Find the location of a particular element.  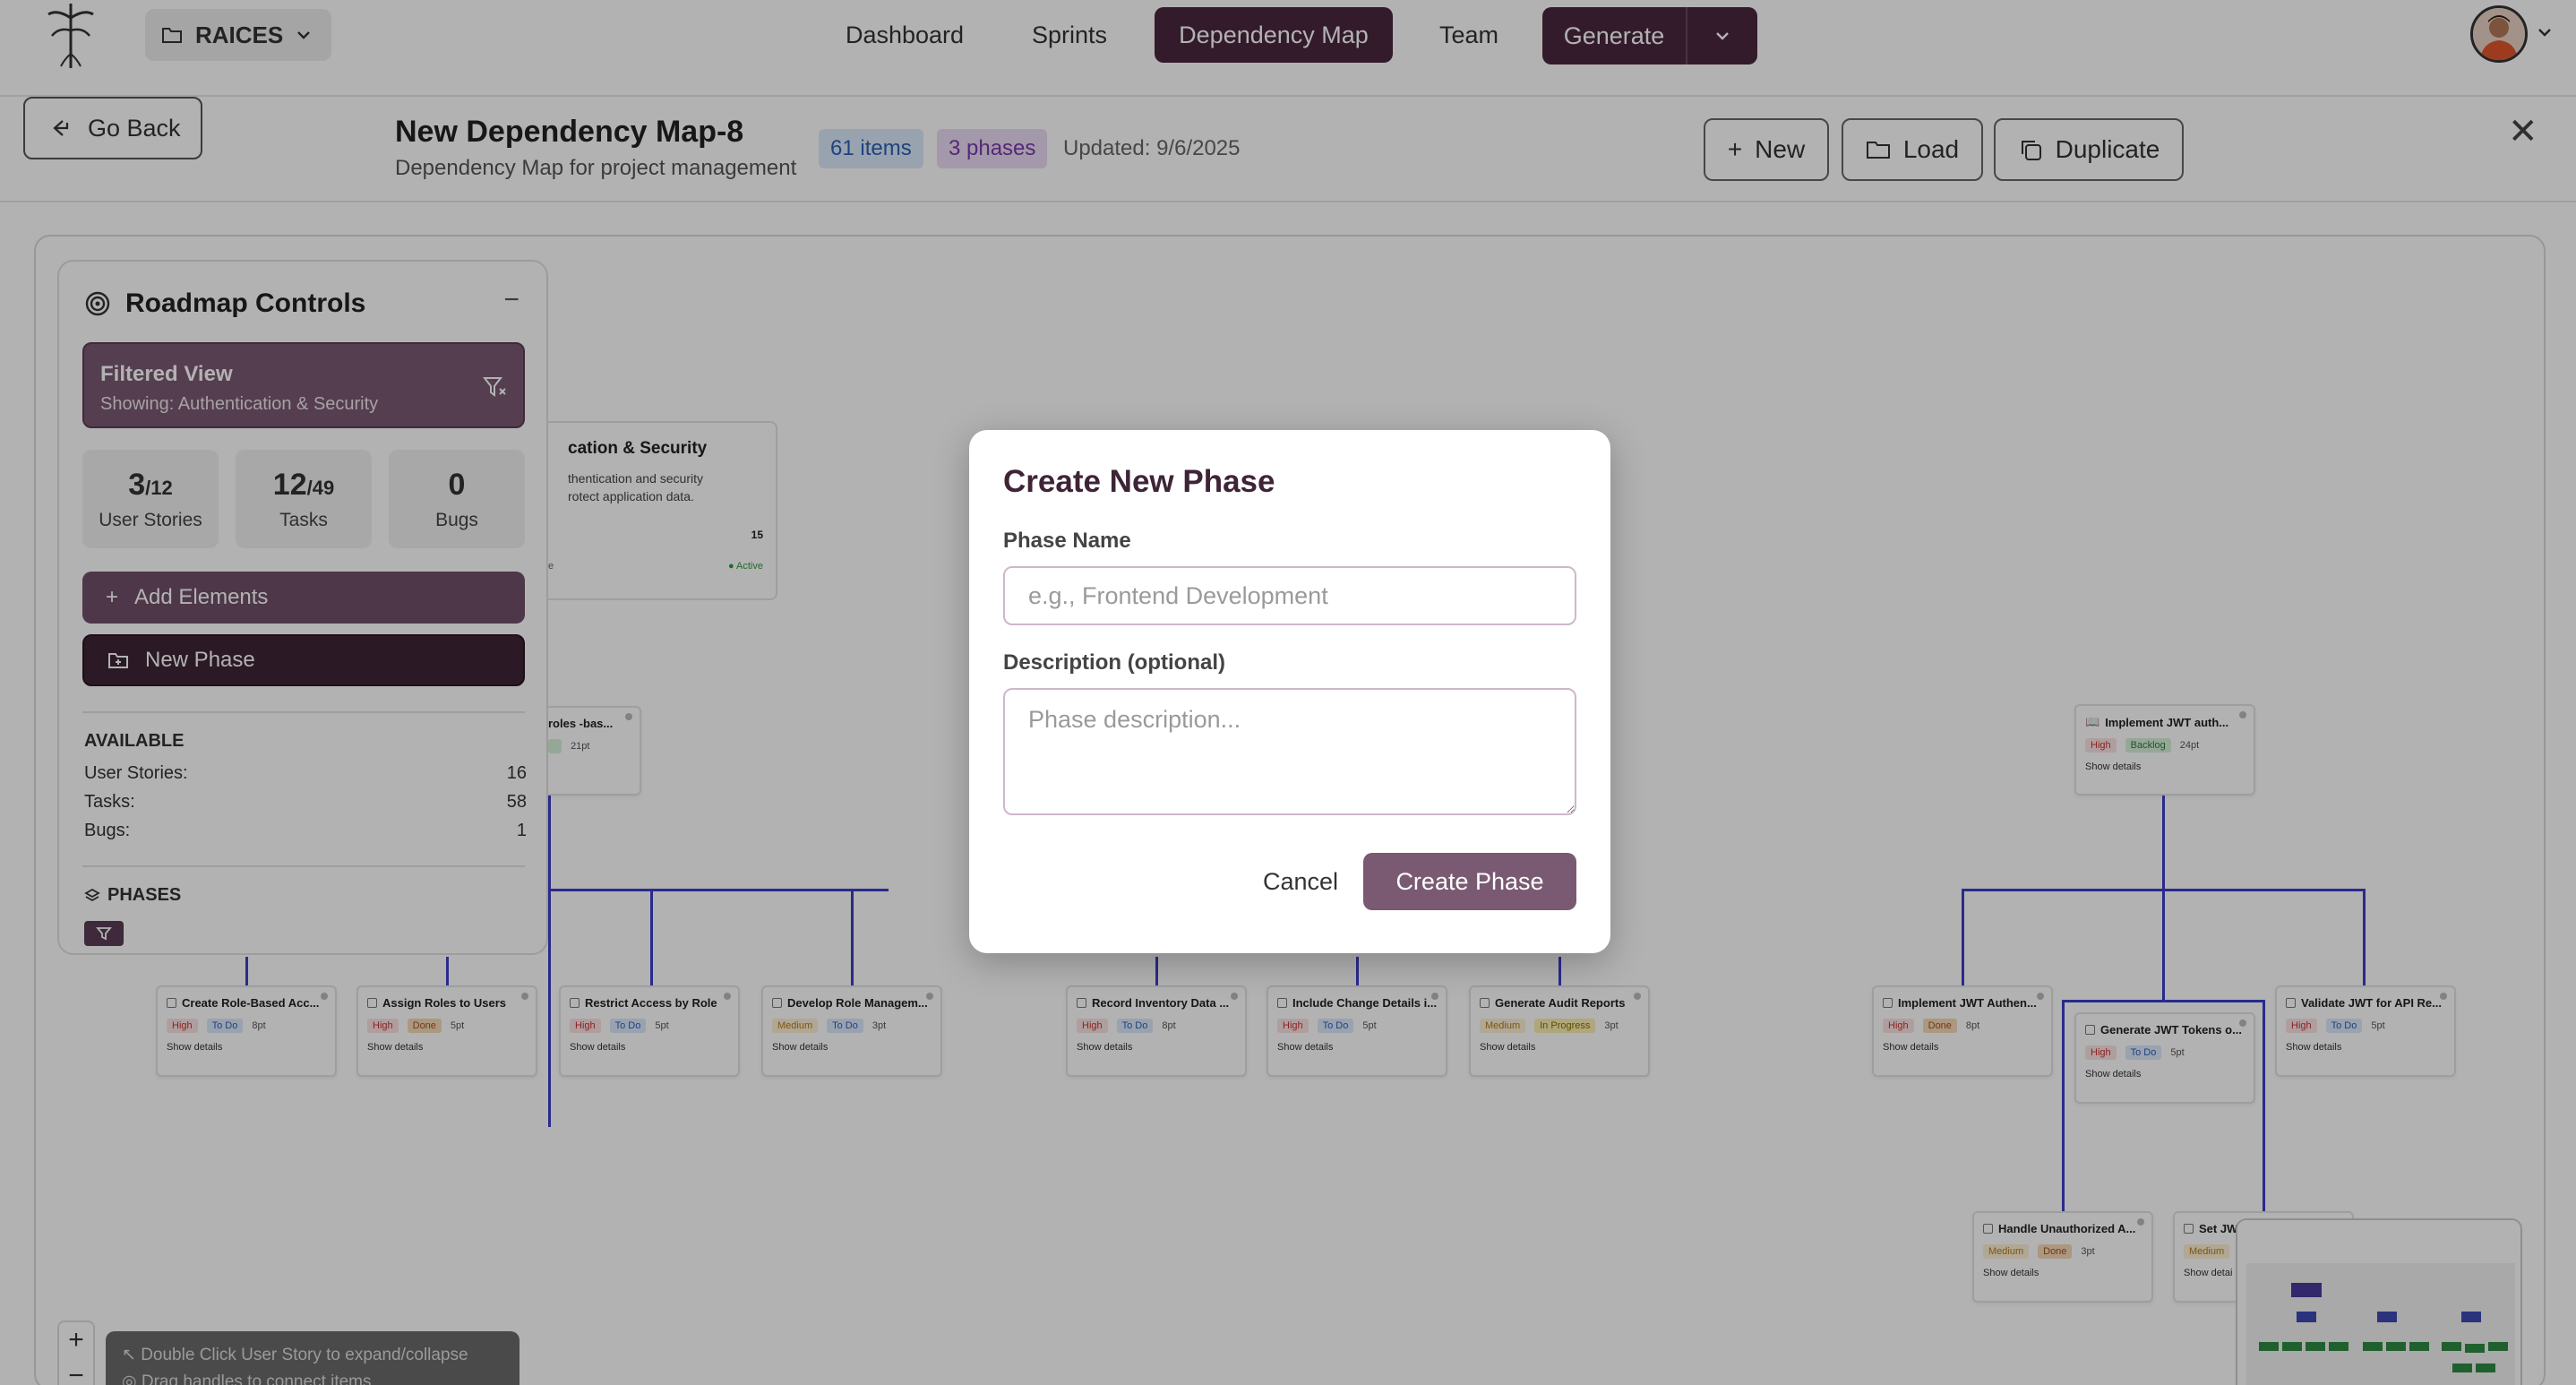

phase-description-input is located at coordinates (1289, 751).